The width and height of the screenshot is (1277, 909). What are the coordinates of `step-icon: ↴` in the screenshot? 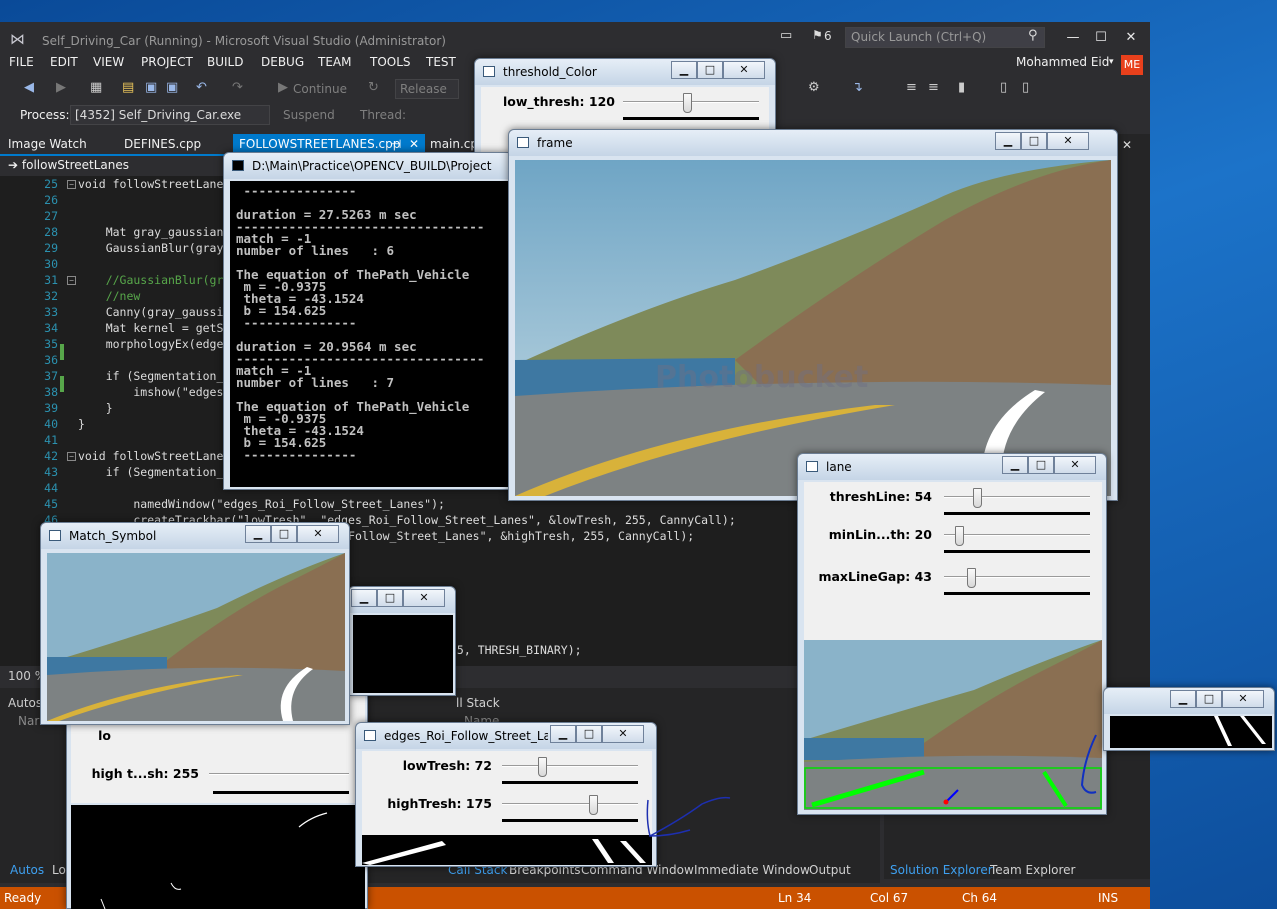 It's located at (857, 87).